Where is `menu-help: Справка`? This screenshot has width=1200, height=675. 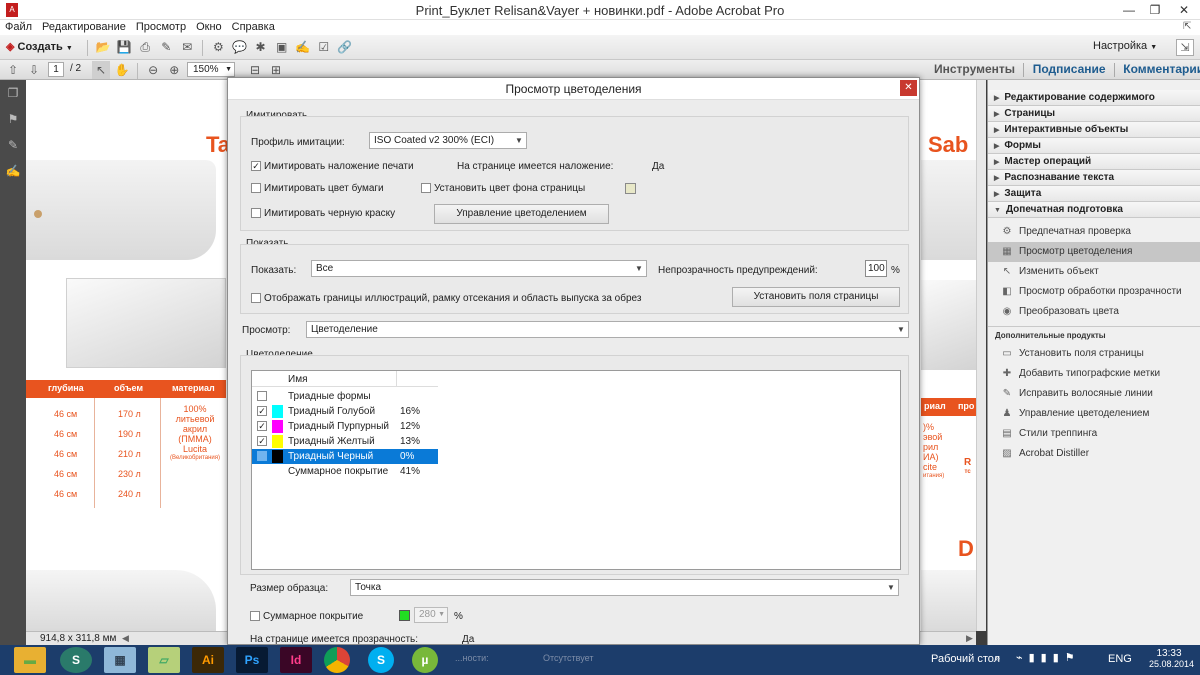
menu-help: Справка is located at coordinates (253, 27).